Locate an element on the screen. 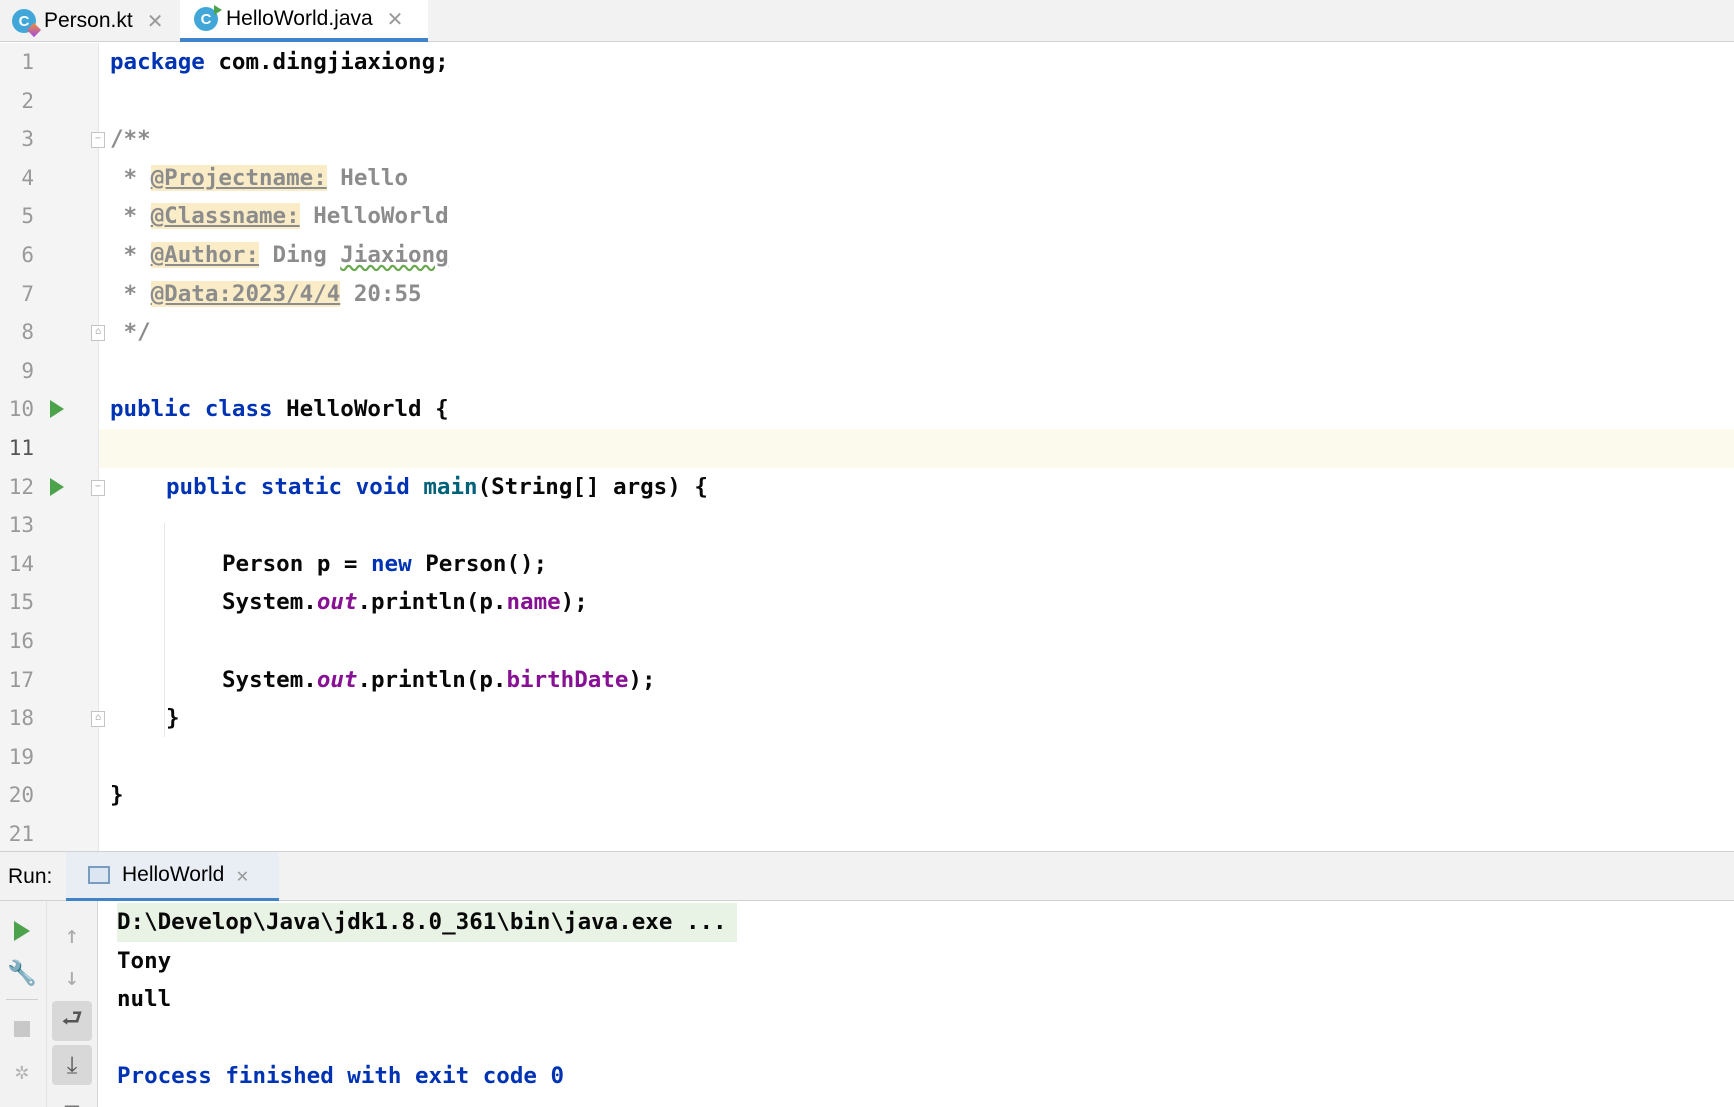  line-number: 2 is located at coordinates (27, 100).